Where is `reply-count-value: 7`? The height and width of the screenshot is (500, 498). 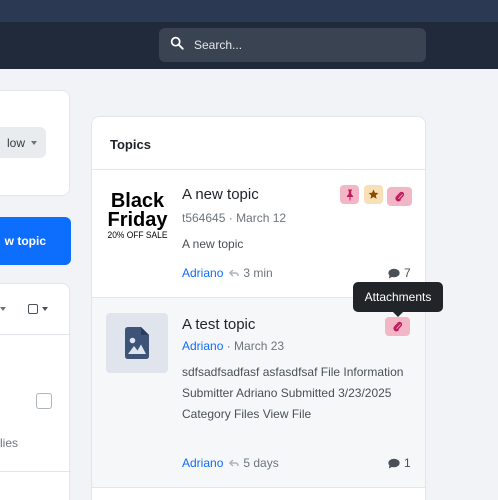 reply-count-value: 7 is located at coordinates (407, 273).